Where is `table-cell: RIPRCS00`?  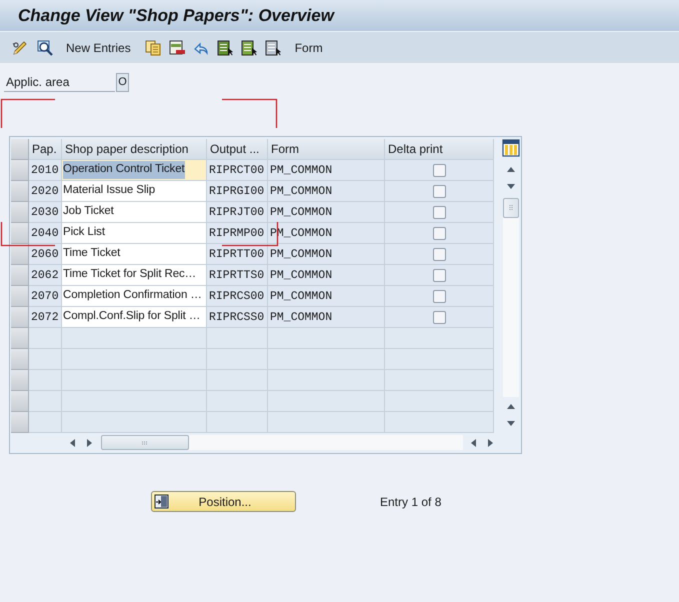
table-cell: RIPRCS00 is located at coordinates (237, 296).